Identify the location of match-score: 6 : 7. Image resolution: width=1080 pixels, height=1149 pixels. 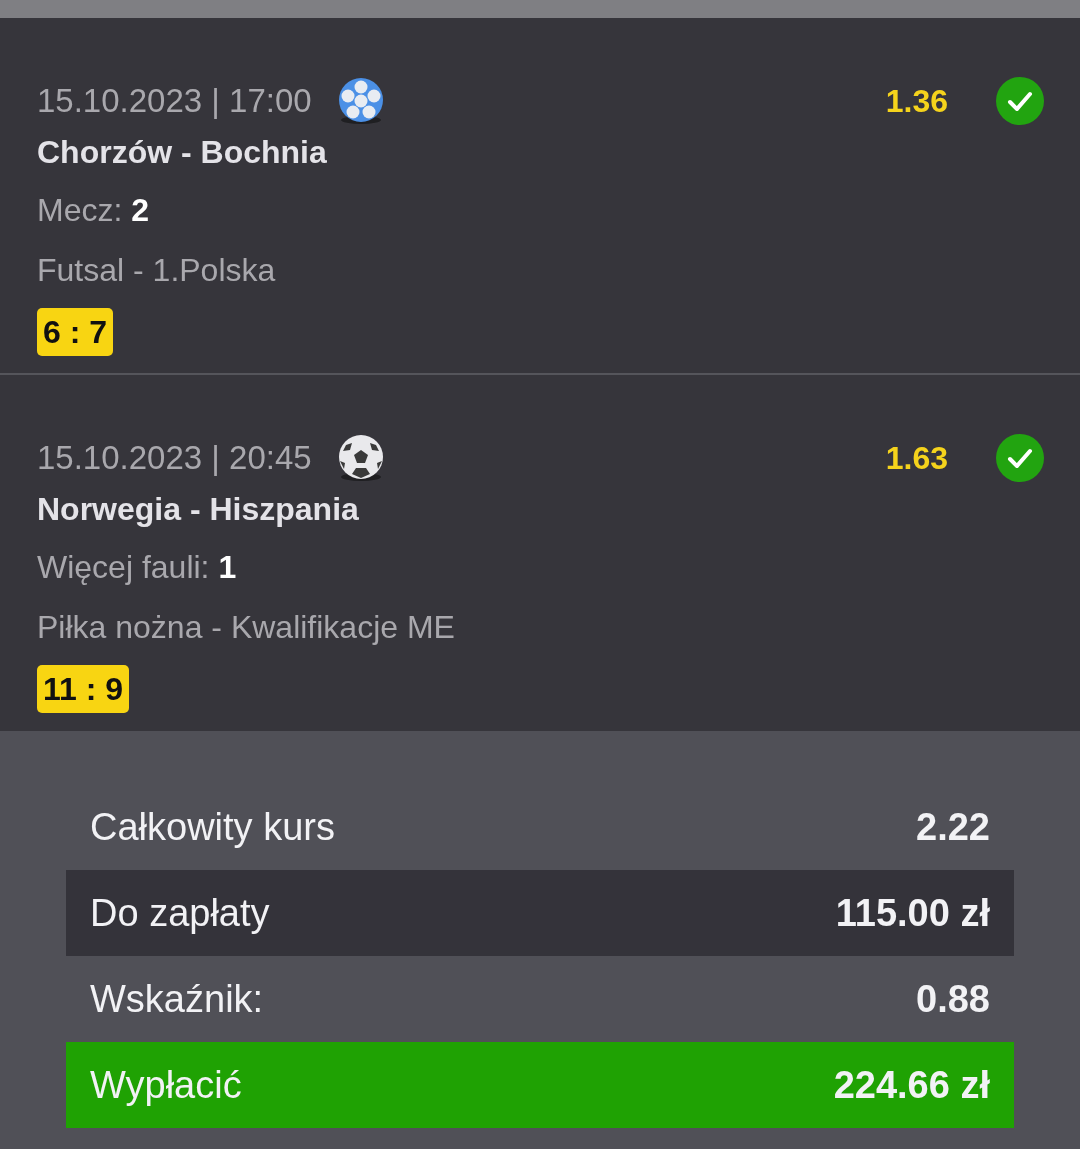
(75, 332).